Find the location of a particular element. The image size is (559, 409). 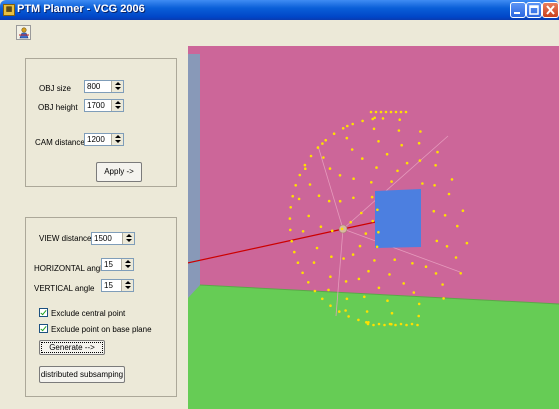

apply-button: Apply -> is located at coordinates (119, 172).